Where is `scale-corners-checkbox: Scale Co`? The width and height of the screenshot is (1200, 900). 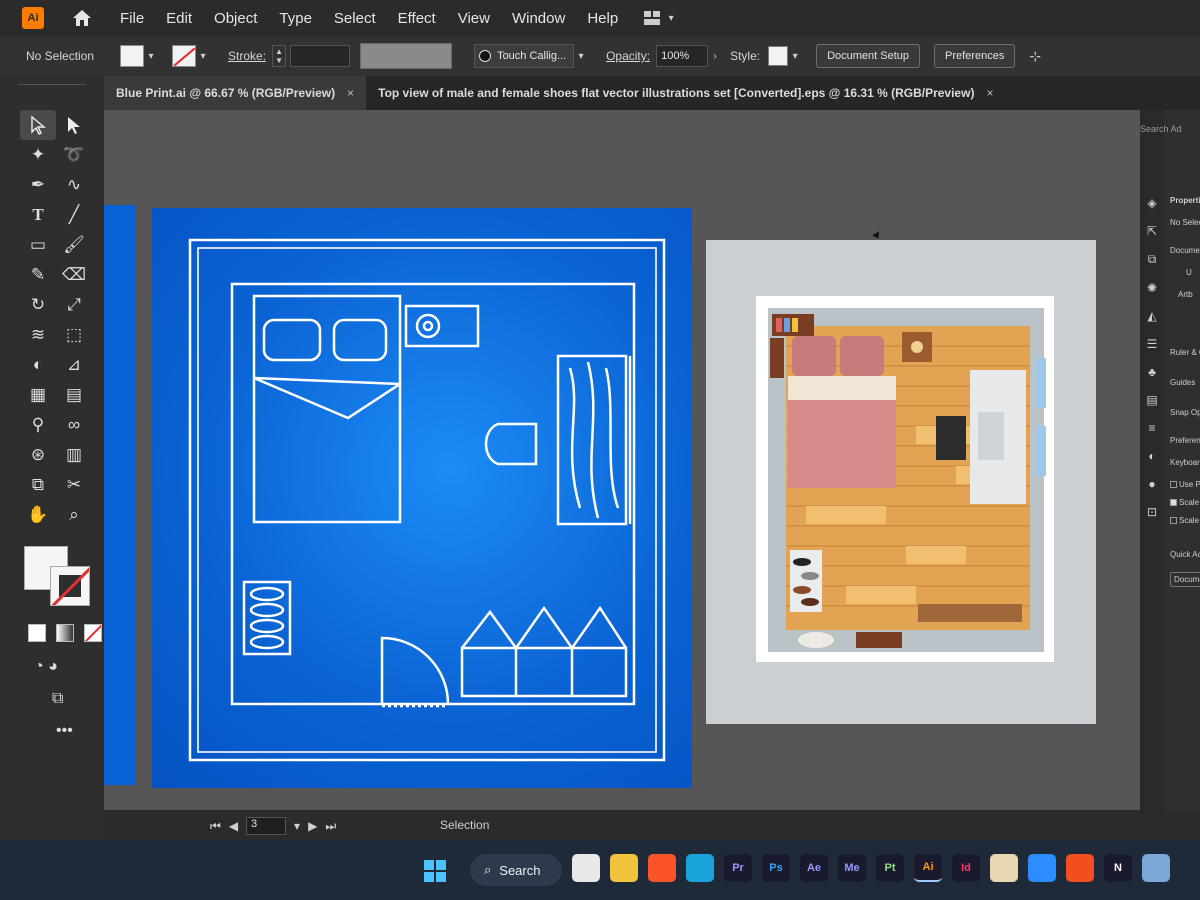 scale-corners-checkbox: Scale Co is located at coordinates (1185, 502).